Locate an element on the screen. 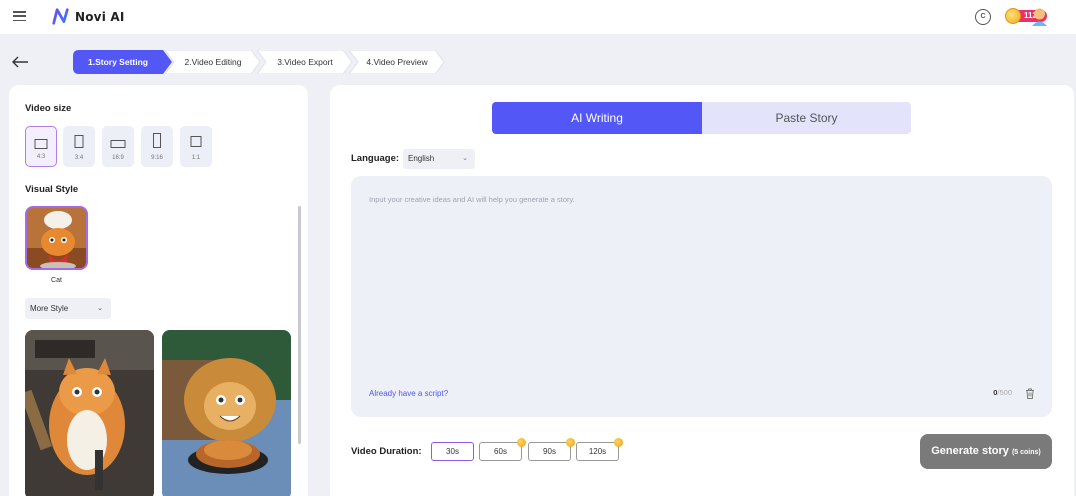 This screenshot has width=1076, height=496. more-style-dropdown: More Style ⌄ is located at coordinates (68, 308).